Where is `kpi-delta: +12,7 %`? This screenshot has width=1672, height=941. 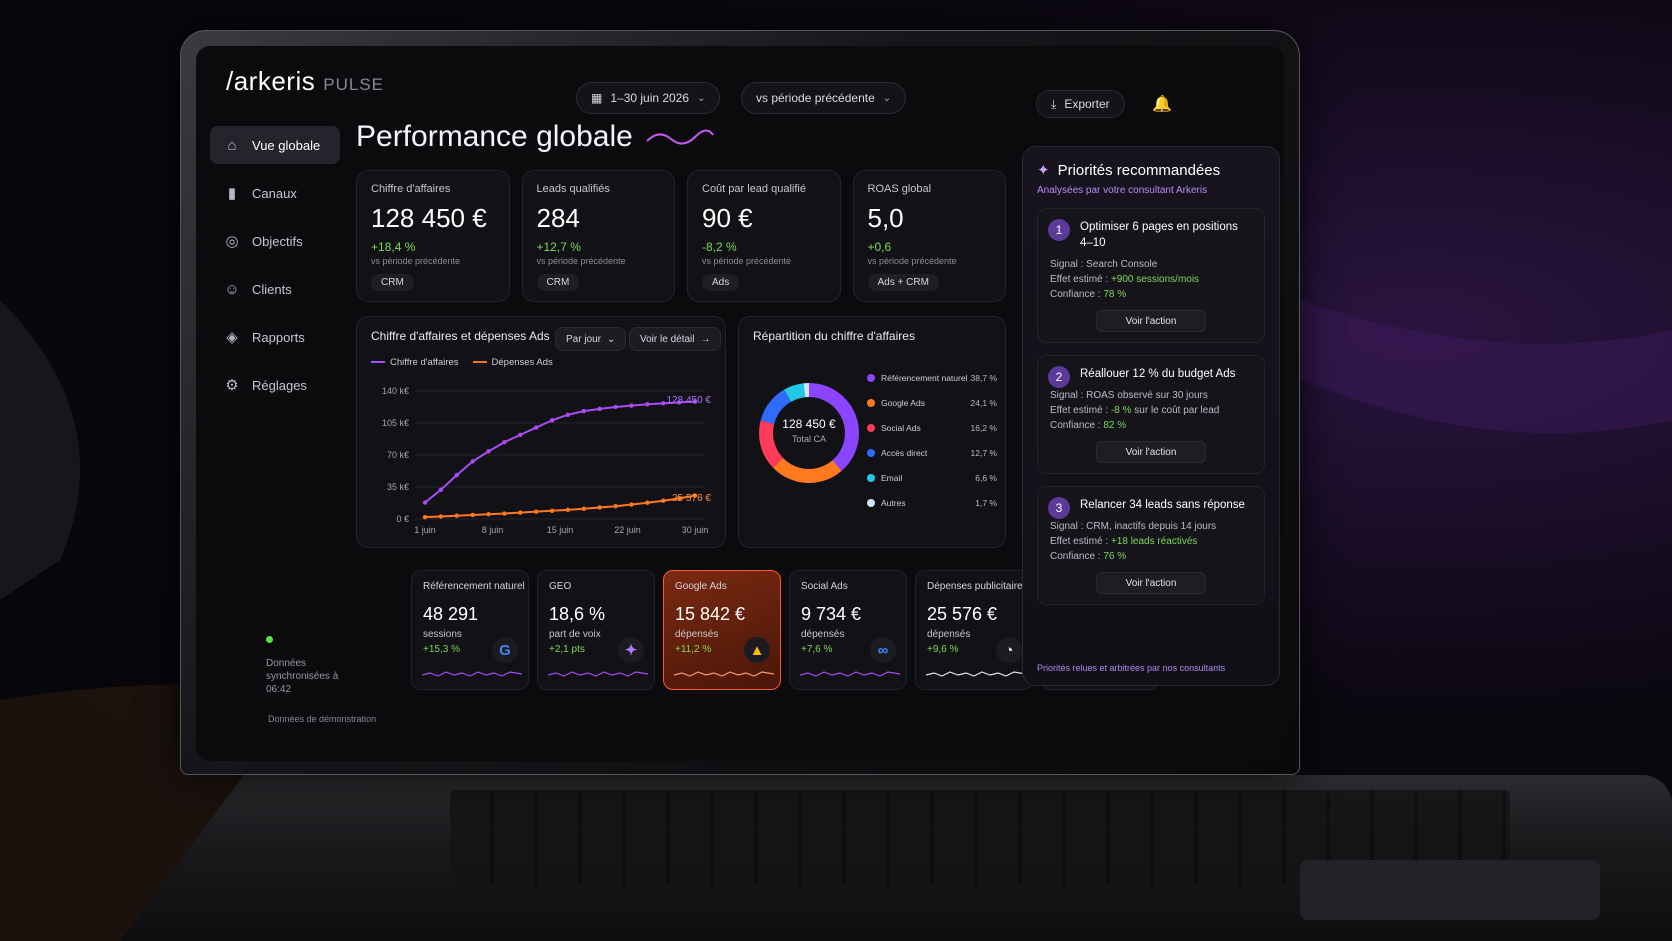
kpi-delta: +12,7 % is located at coordinates (558, 247).